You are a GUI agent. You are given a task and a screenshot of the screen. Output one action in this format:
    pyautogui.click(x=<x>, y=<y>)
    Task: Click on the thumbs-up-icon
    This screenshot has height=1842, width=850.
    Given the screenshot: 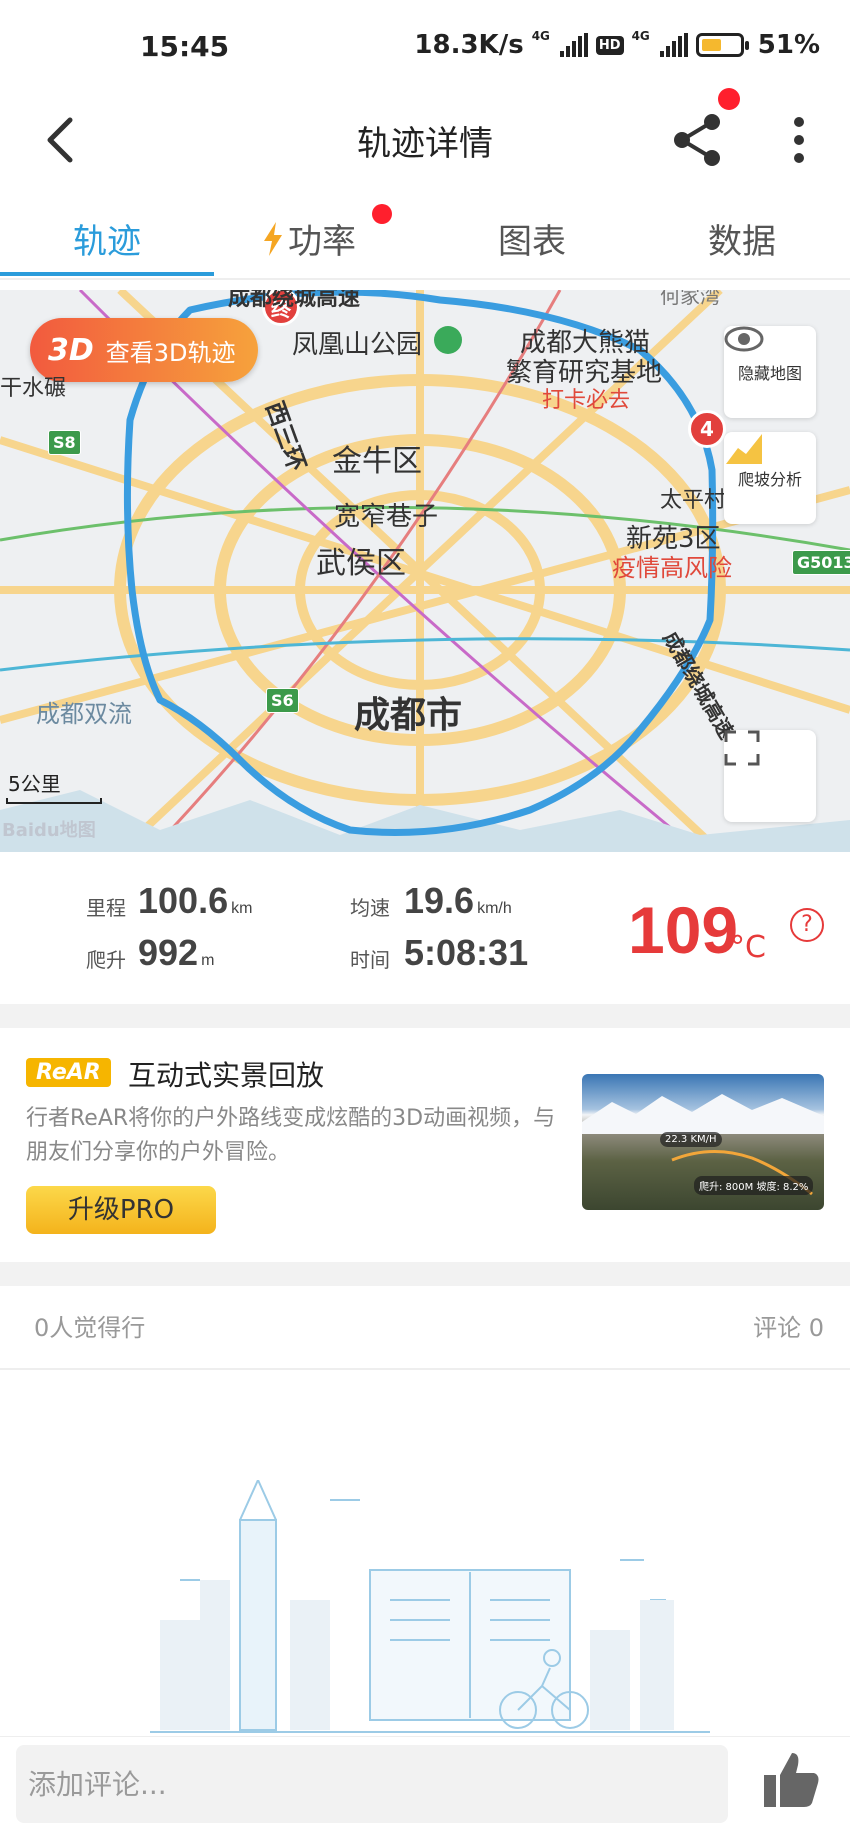 What is the action you would take?
    pyautogui.click(x=791, y=1780)
    